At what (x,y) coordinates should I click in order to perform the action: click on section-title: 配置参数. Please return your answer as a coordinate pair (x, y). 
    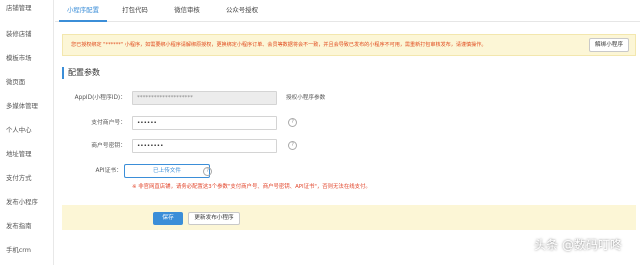
    Looking at the image, I should click on (84, 72).